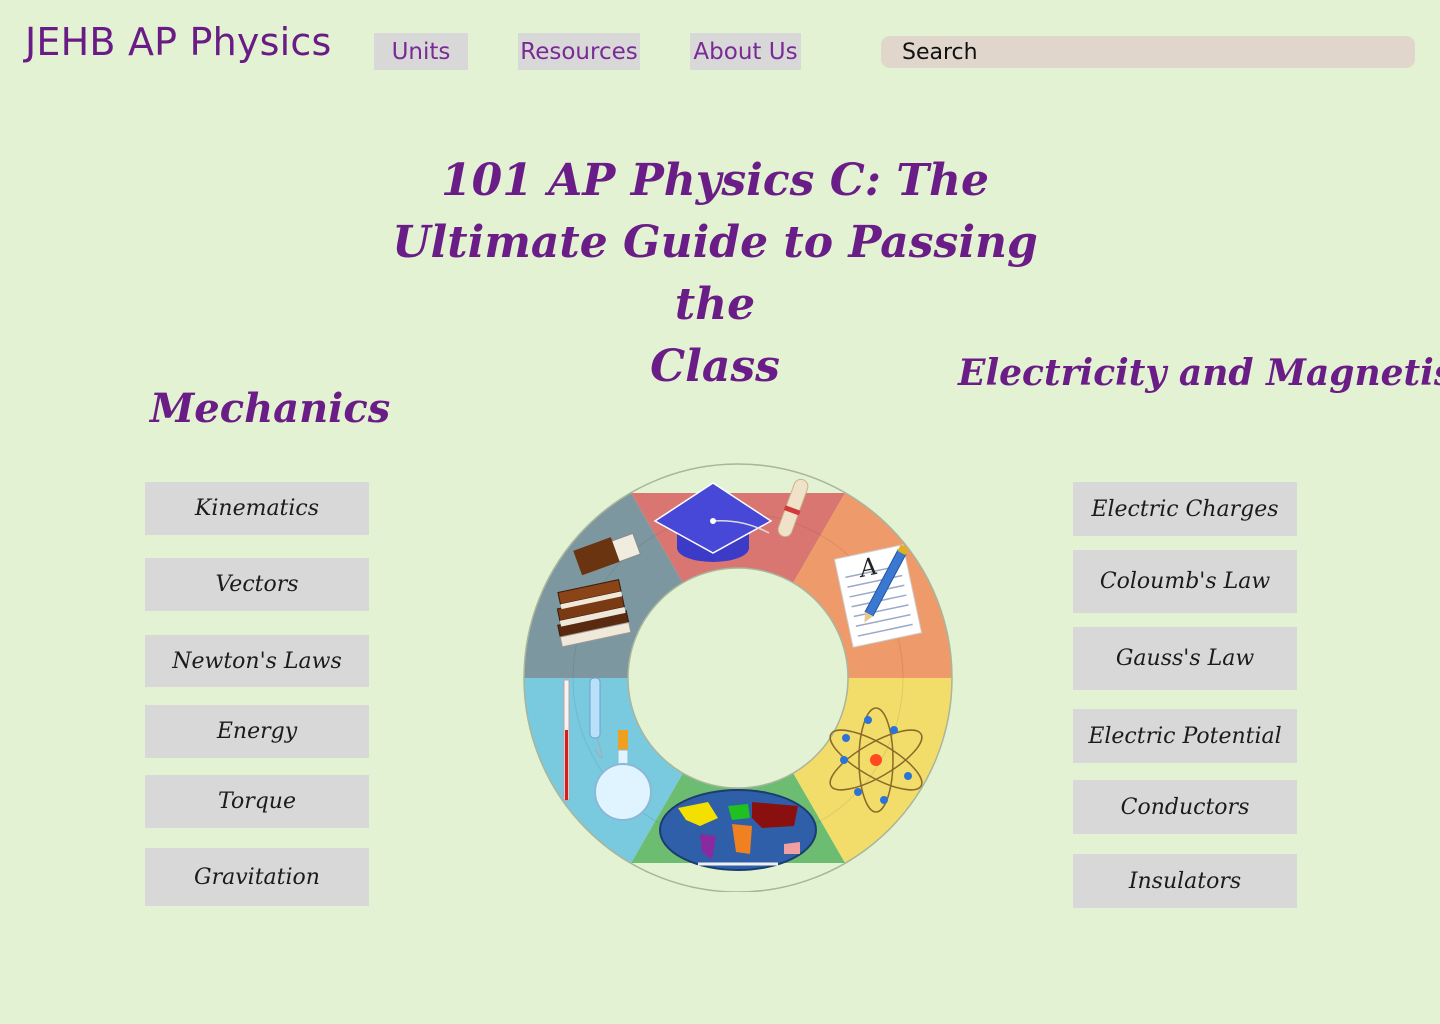 Image resolution: width=1440 pixels, height=1024 pixels. Describe the element at coordinates (1185, 509) in the screenshot. I see `topic-electric-charges-button: Electric Charges` at that location.